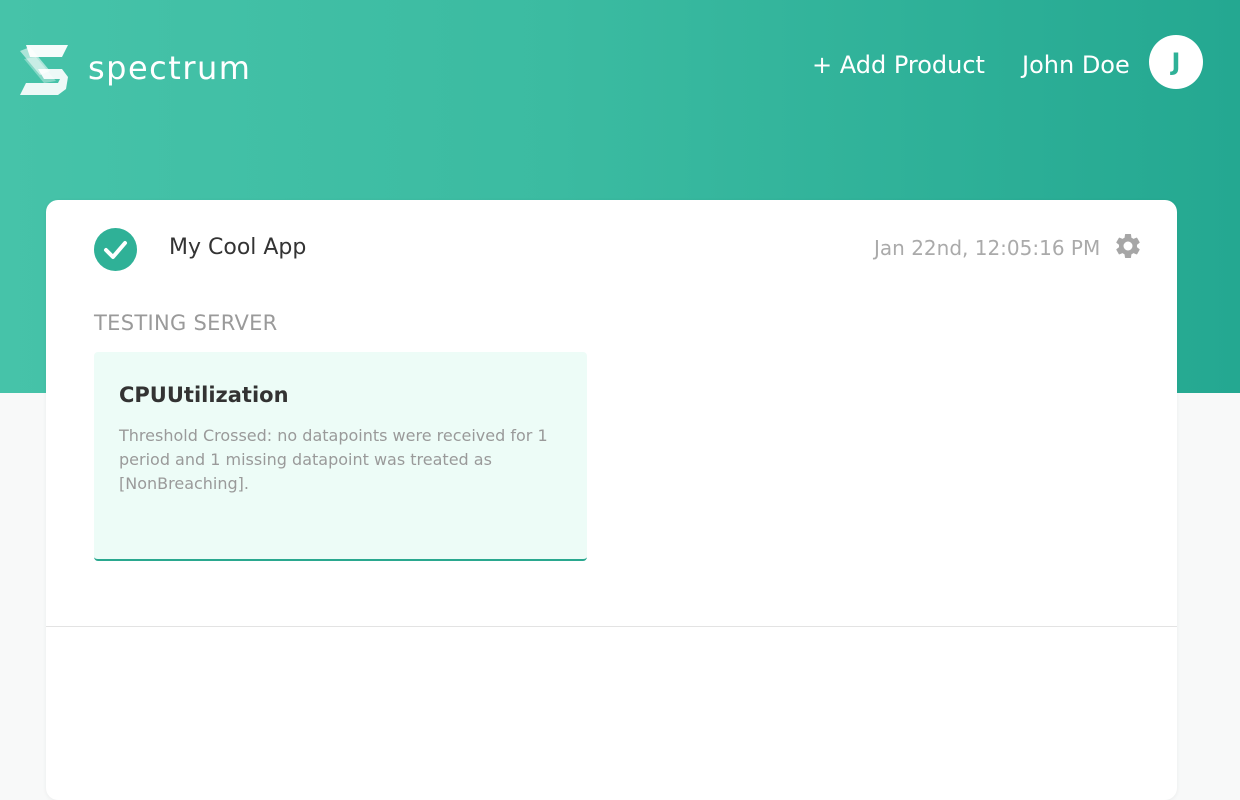 This screenshot has width=1240, height=800. Describe the element at coordinates (987, 248) in the screenshot. I see `last-updated-timestamp: Jan 22nd, 12:05:16 PM` at that location.